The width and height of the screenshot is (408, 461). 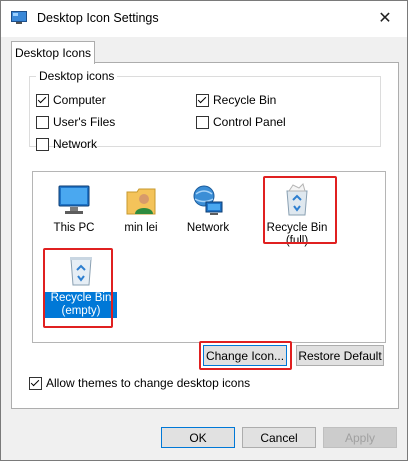 I want to click on desktop-icons-group: Desktop icons, so click(x=205, y=108).